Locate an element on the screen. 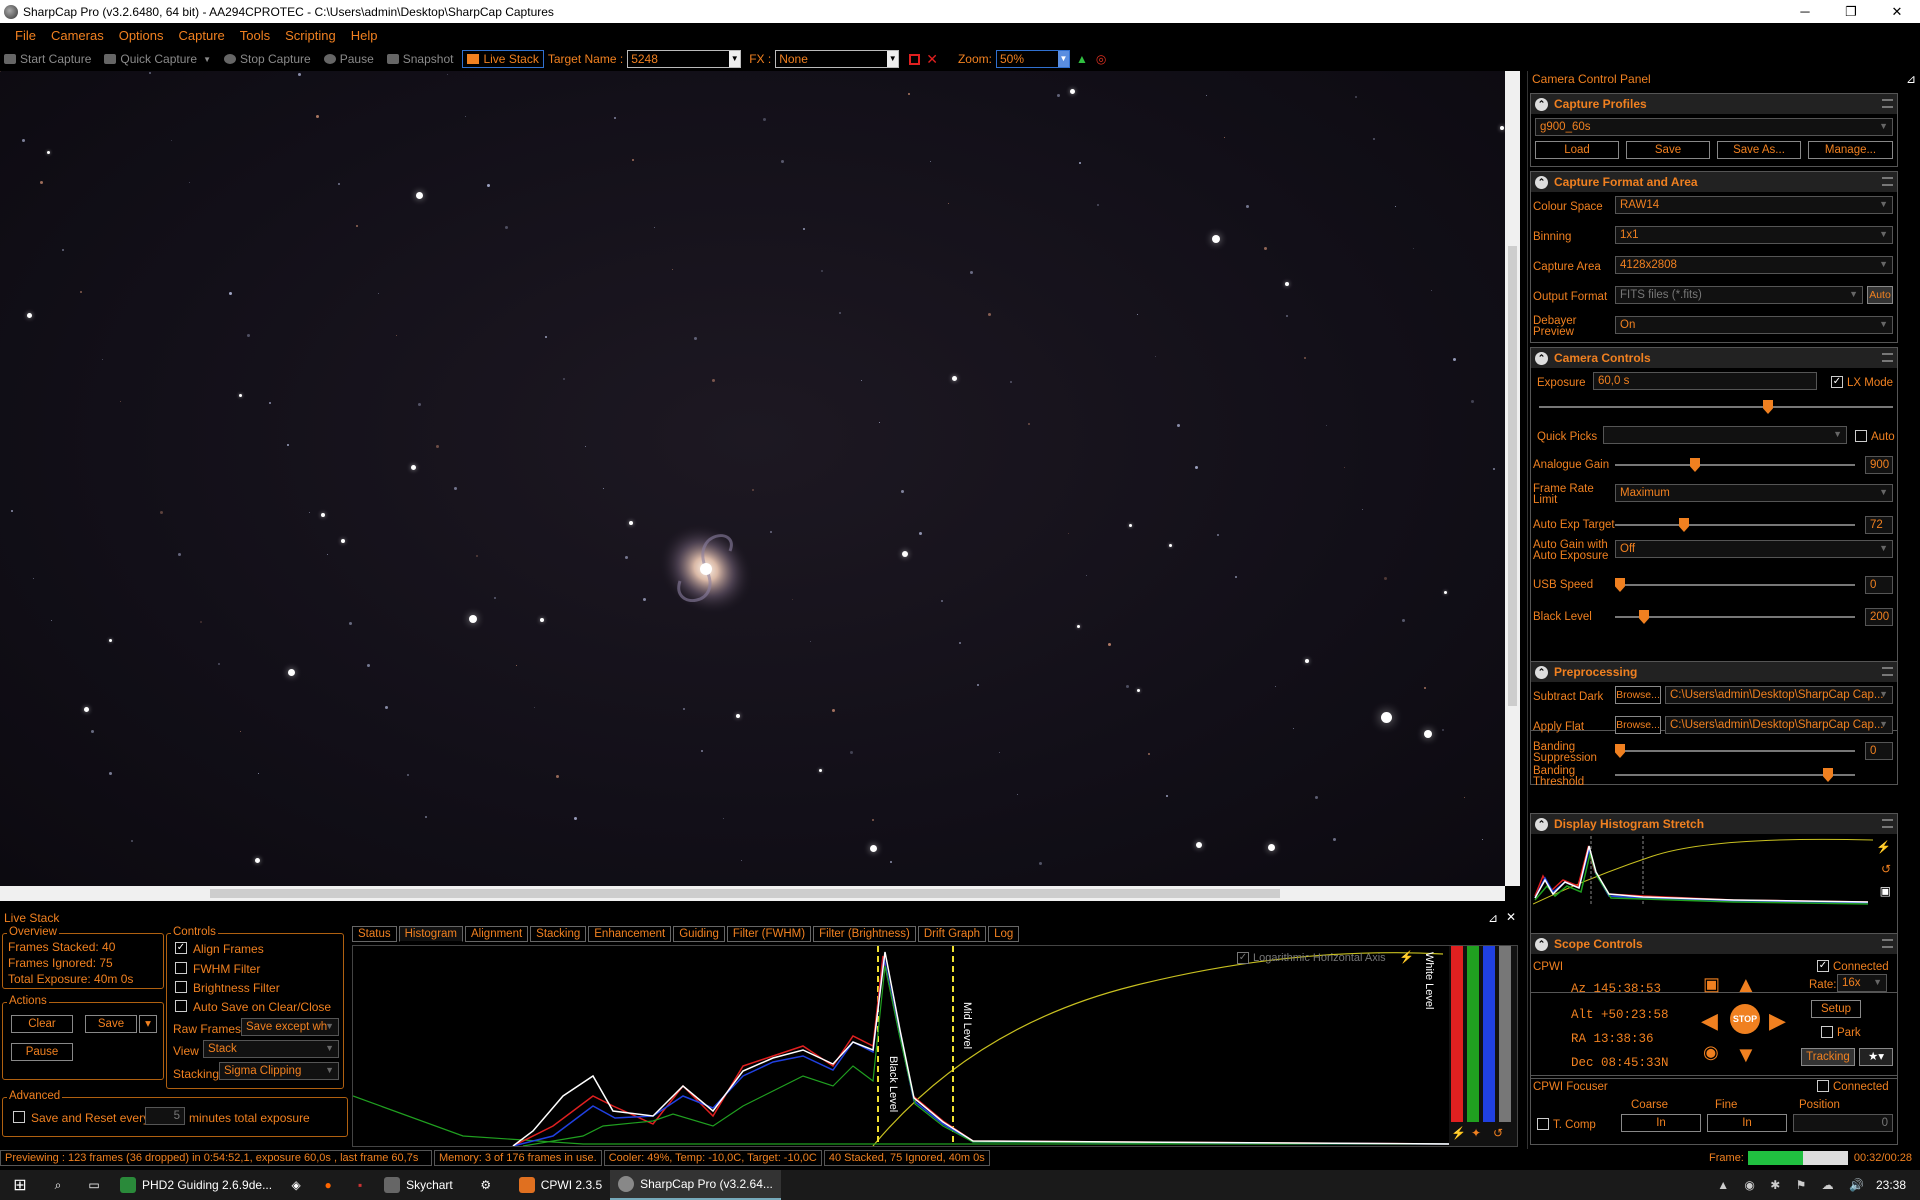 The image size is (1920, 1200). live-stack-button: Live Stack is located at coordinates (503, 59).